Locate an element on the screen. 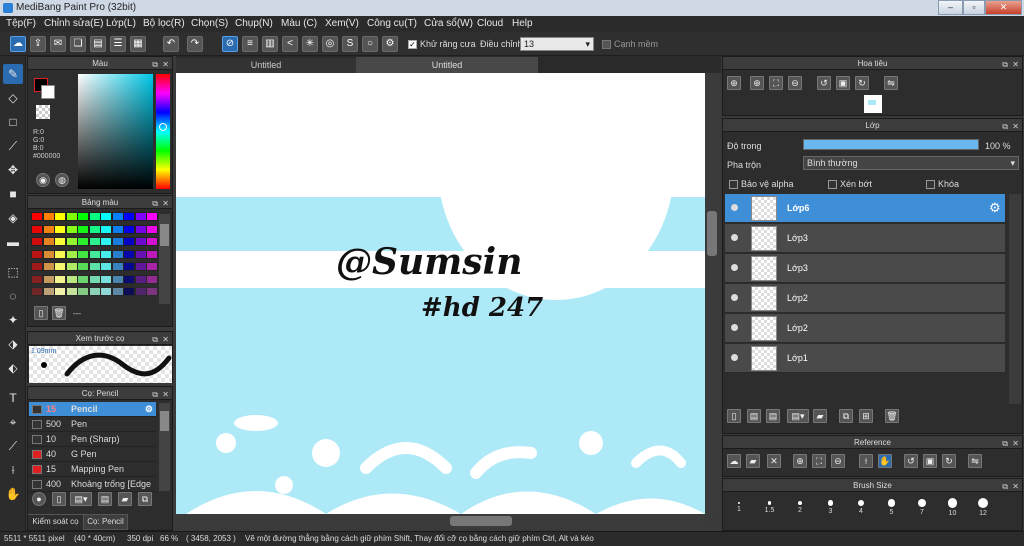  comment-icon: ✉ is located at coordinates (58, 44).